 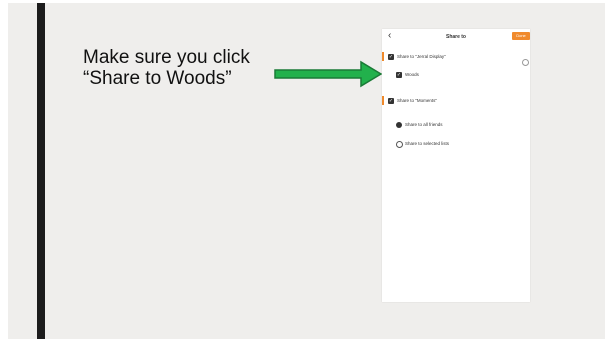 What do you see at coordinates (456, 75) in the screenshot?
I see `option-woods: ✓ Woods` at bounding box center [456, 75].